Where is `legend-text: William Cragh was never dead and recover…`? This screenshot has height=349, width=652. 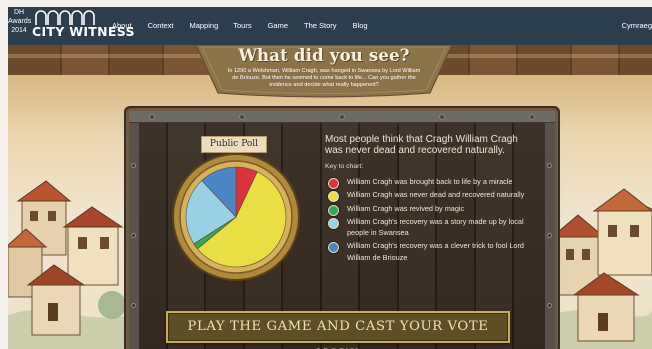
legend-text: William Cragh was never dead and recover… is located at coordinates (436, 195).